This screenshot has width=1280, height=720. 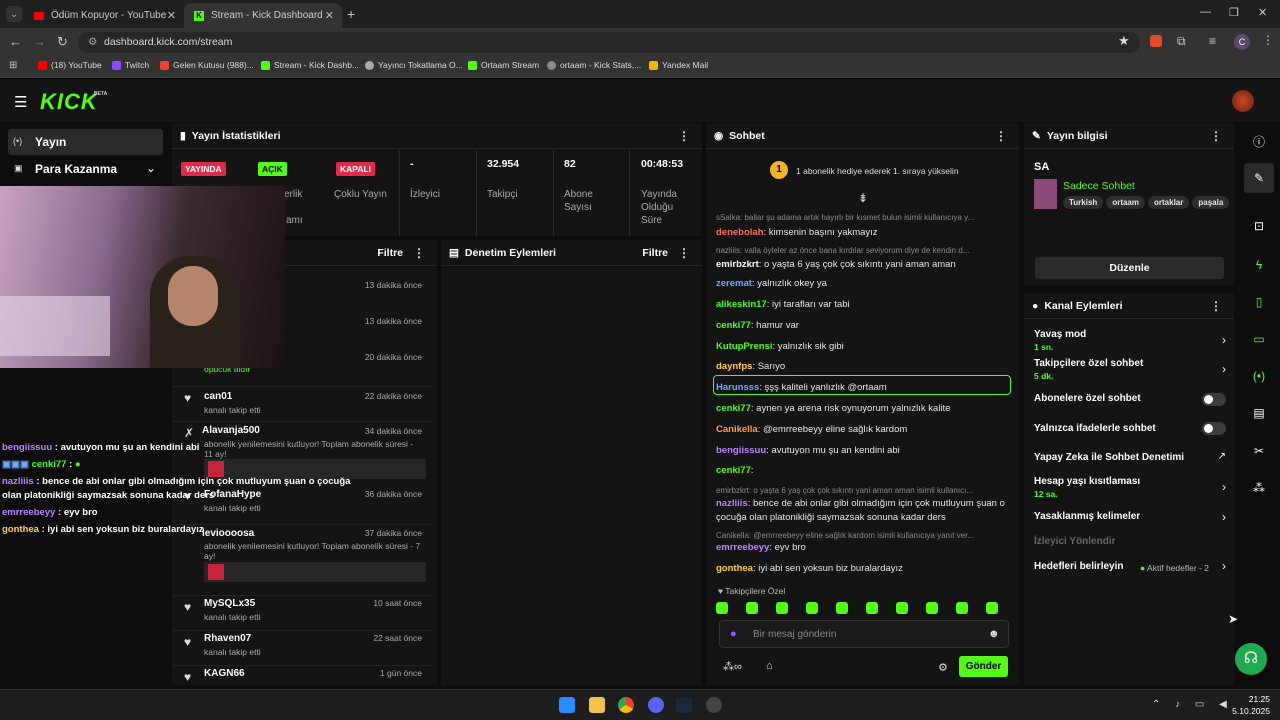 What do you see at coordinates (1212, 41) in the screenshot?
I see `media-icon: ≡` at bounding box center [1212, 41].